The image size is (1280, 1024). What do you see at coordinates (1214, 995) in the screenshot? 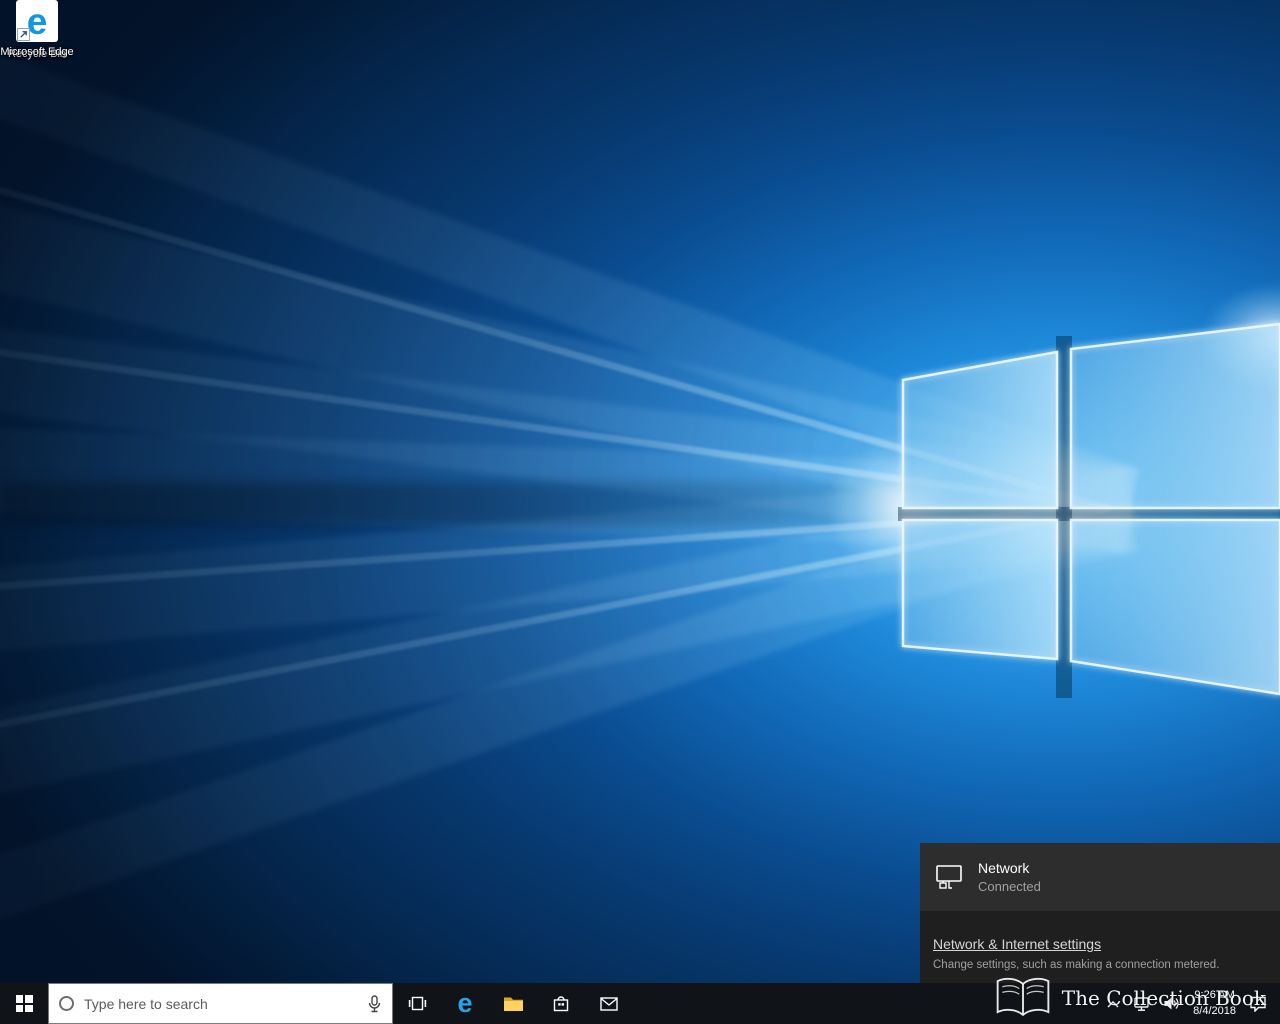
I see `clock-time: 9:26 AM` at bounding box center [1214, 995].